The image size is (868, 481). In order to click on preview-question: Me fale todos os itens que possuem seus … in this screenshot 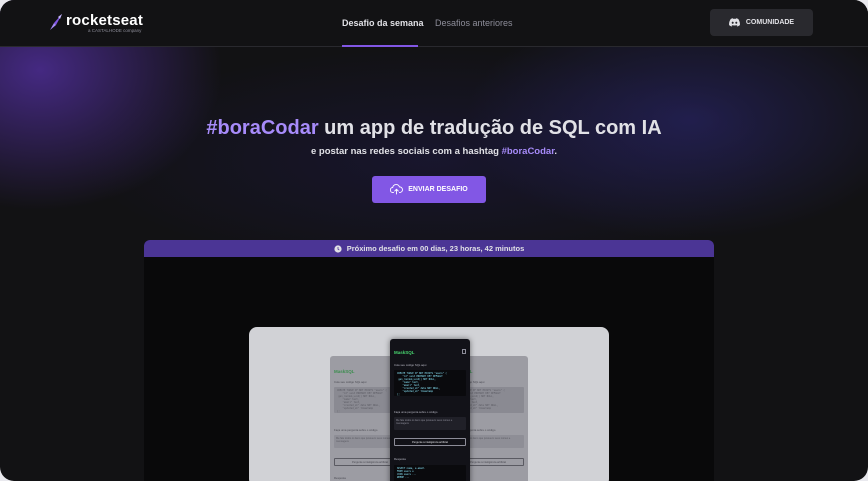, I will do `click(430, 423)`.